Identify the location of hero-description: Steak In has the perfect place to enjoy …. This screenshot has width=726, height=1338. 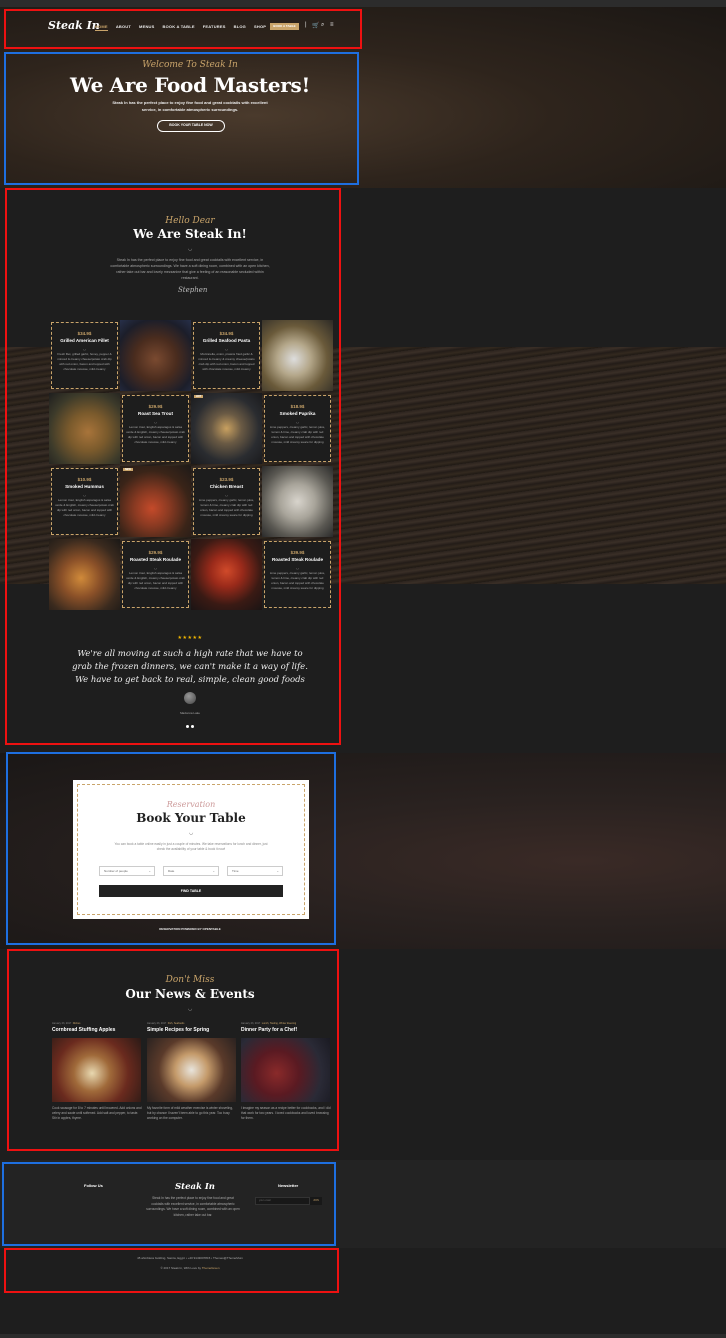
(190, 106).